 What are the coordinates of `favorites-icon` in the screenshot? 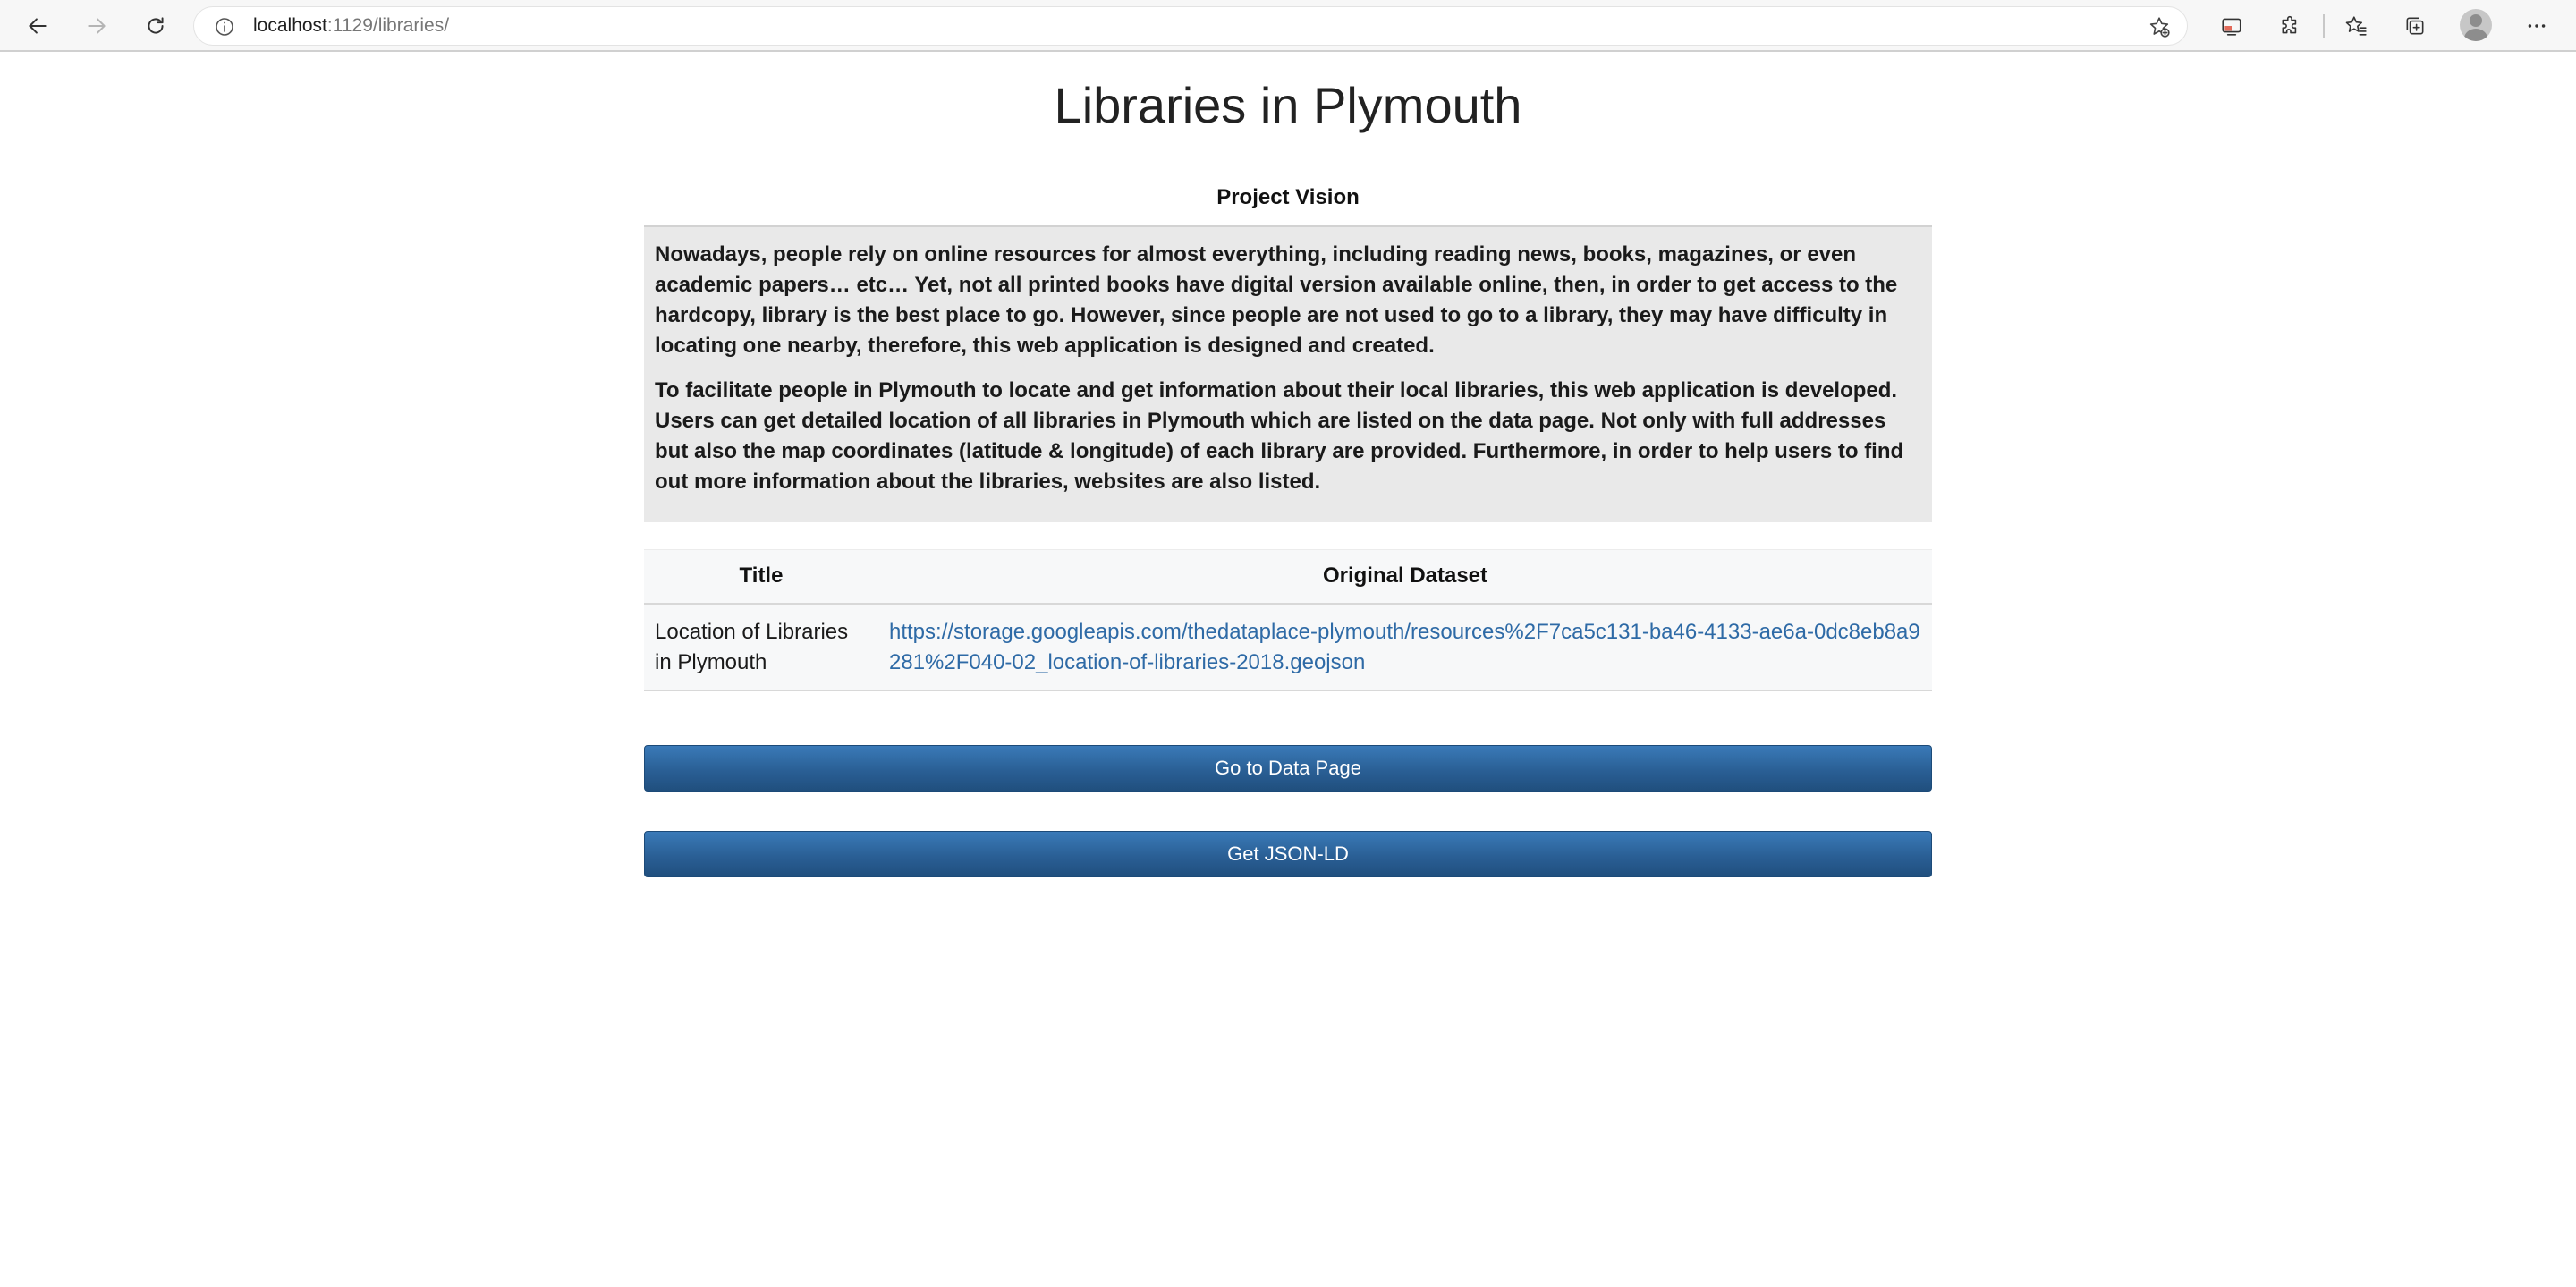 It's located at (2356, 26).